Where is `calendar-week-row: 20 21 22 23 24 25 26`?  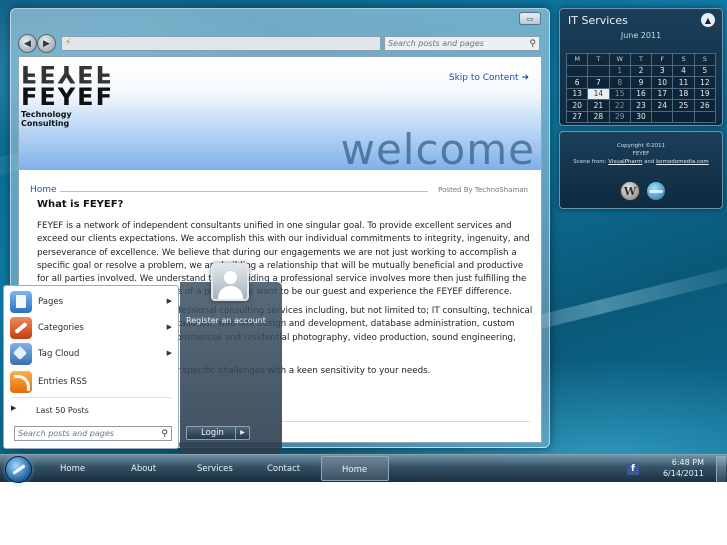 calendar-week-row: 20 21 22 23 24 25 26 is located at coordinates (641, 105).